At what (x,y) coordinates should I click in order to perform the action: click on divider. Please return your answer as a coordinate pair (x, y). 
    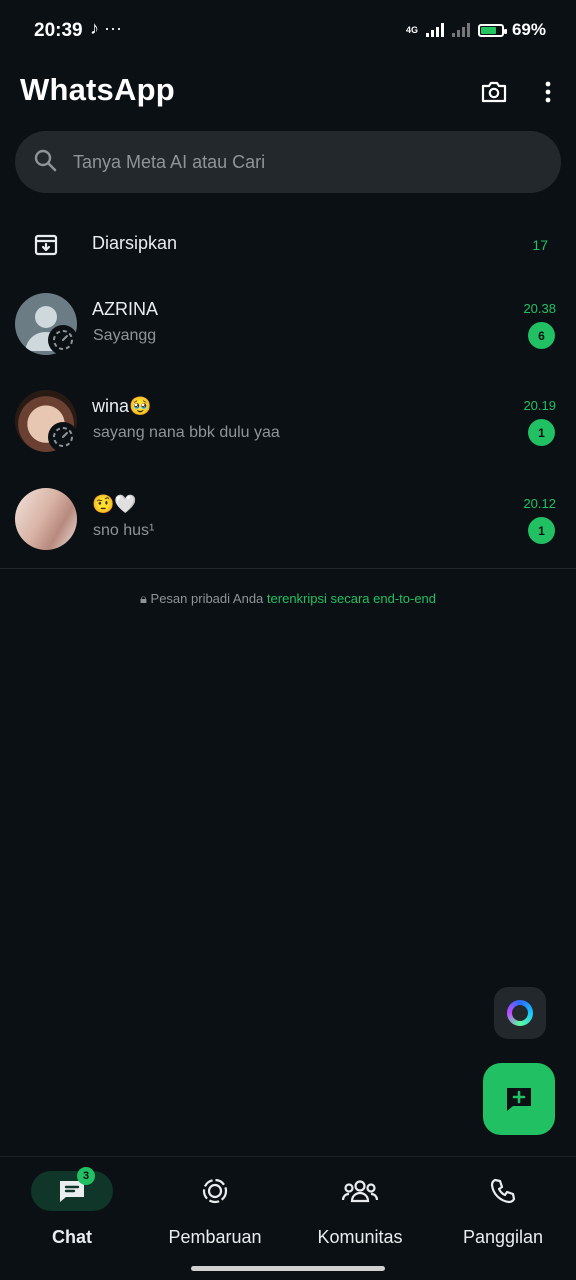
    Looking at the image, I should click on (288, 568).